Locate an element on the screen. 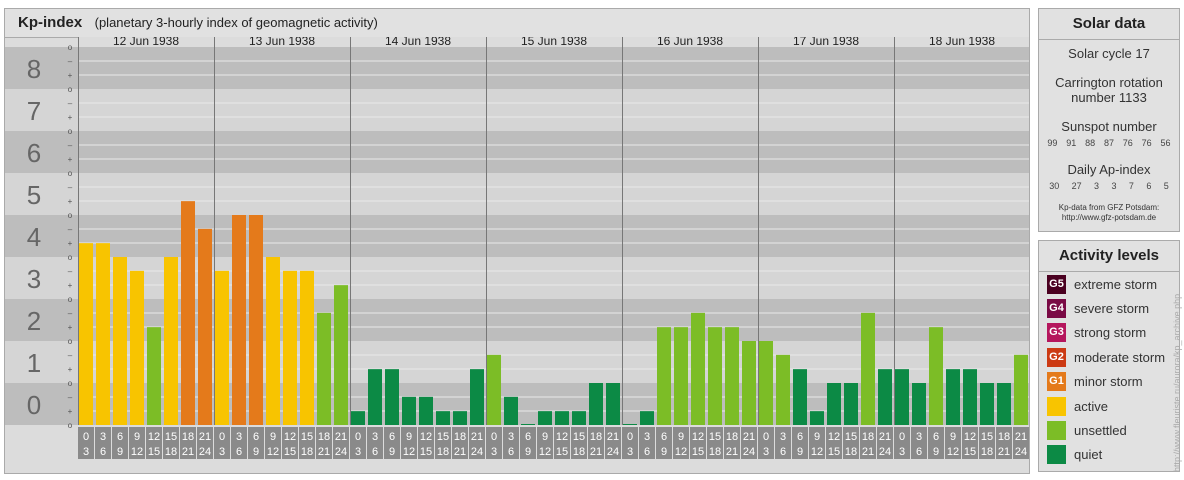 This screenshot has height=480, width=1184. legend-item: G1 minor storm is located at coordinates (1095, 382).